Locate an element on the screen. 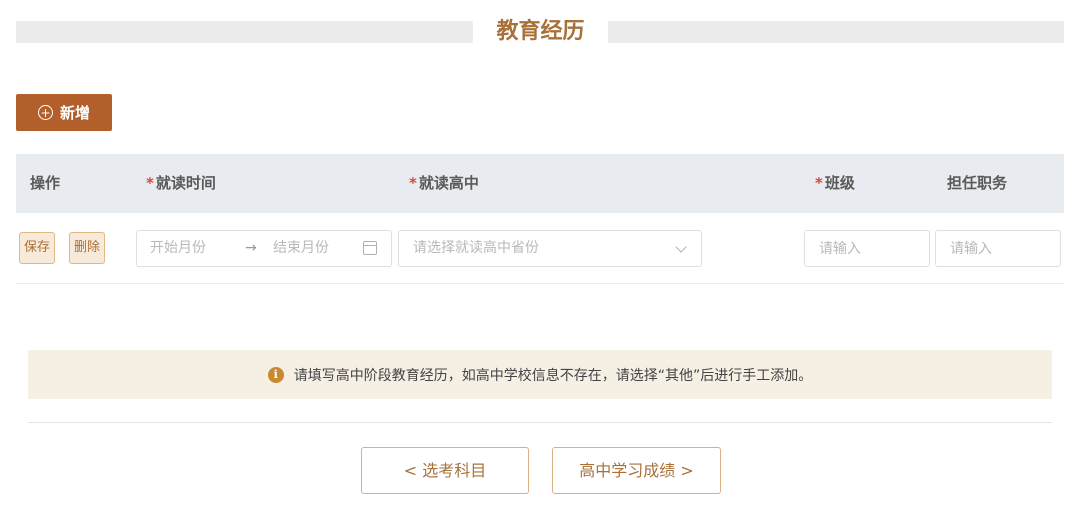 The image size is (1080, 515). add-button: + 新增 is located at coordinates (64, 112).